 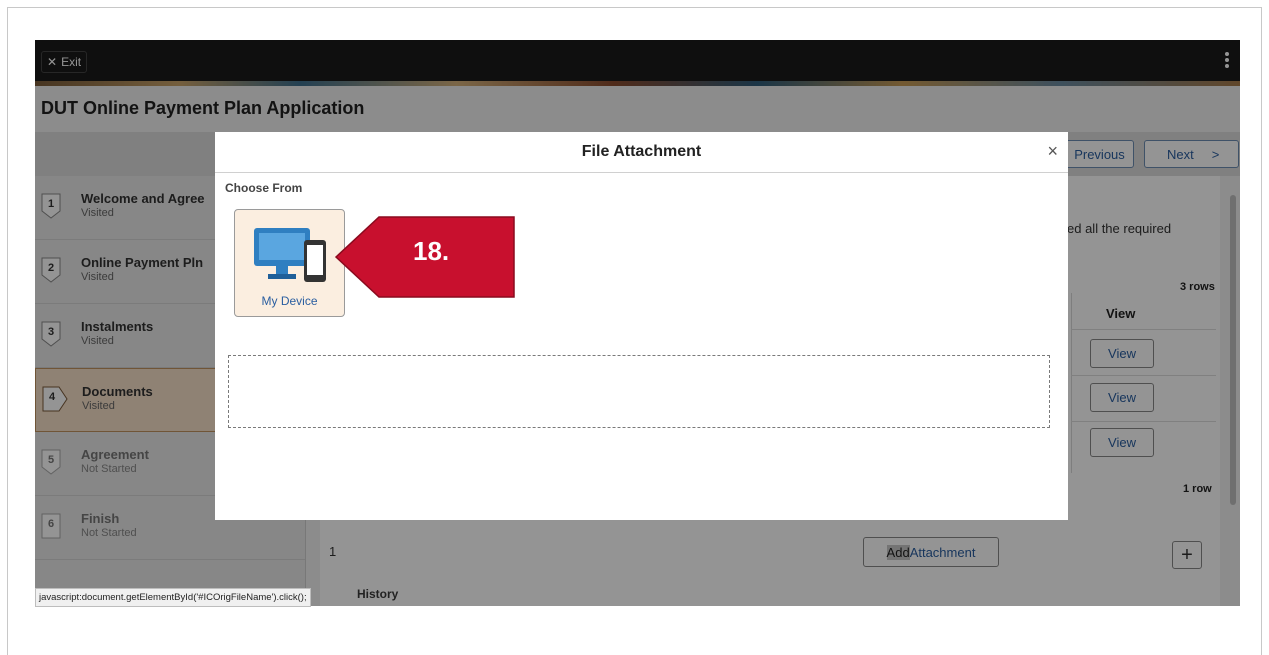 I want to click on my-device-label: My Device, so click(x=289, y=301).